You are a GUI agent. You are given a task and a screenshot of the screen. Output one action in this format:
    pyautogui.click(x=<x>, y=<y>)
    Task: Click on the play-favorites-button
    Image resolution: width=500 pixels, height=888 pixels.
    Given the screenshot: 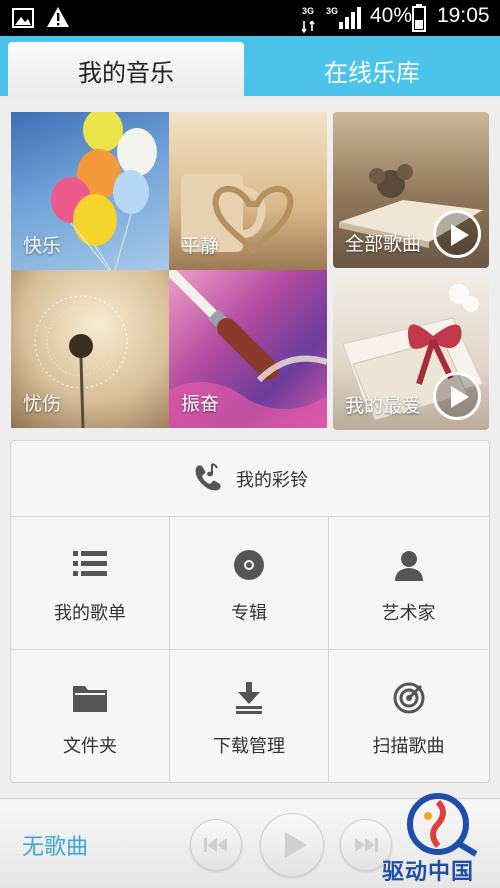 What is the action you would take?
    pyautogui.click(x=457, y=396)
    